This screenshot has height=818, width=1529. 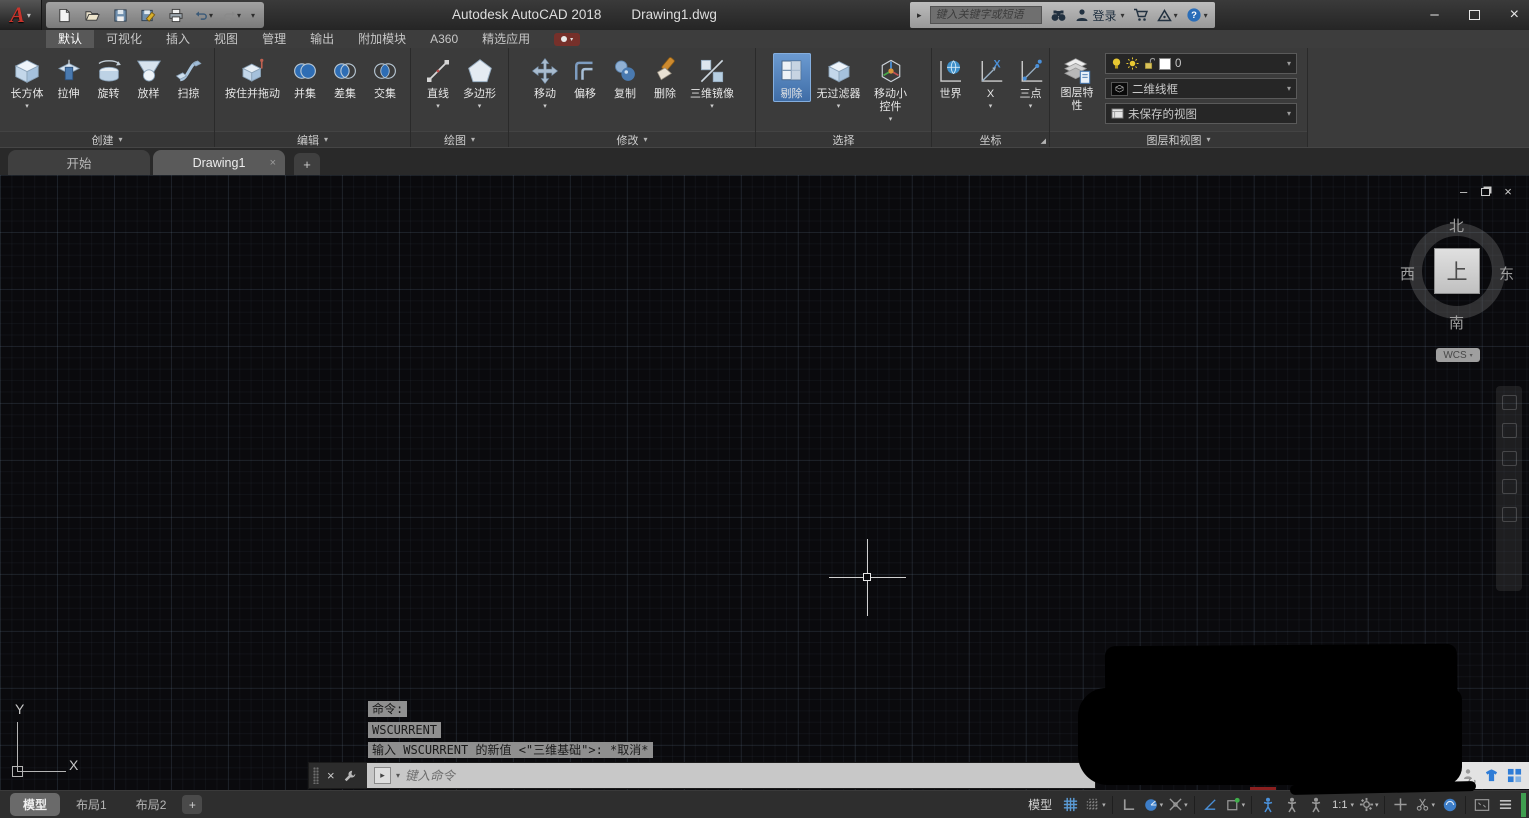 I want to click on zoom-icon, so click(x=1509, y=458).